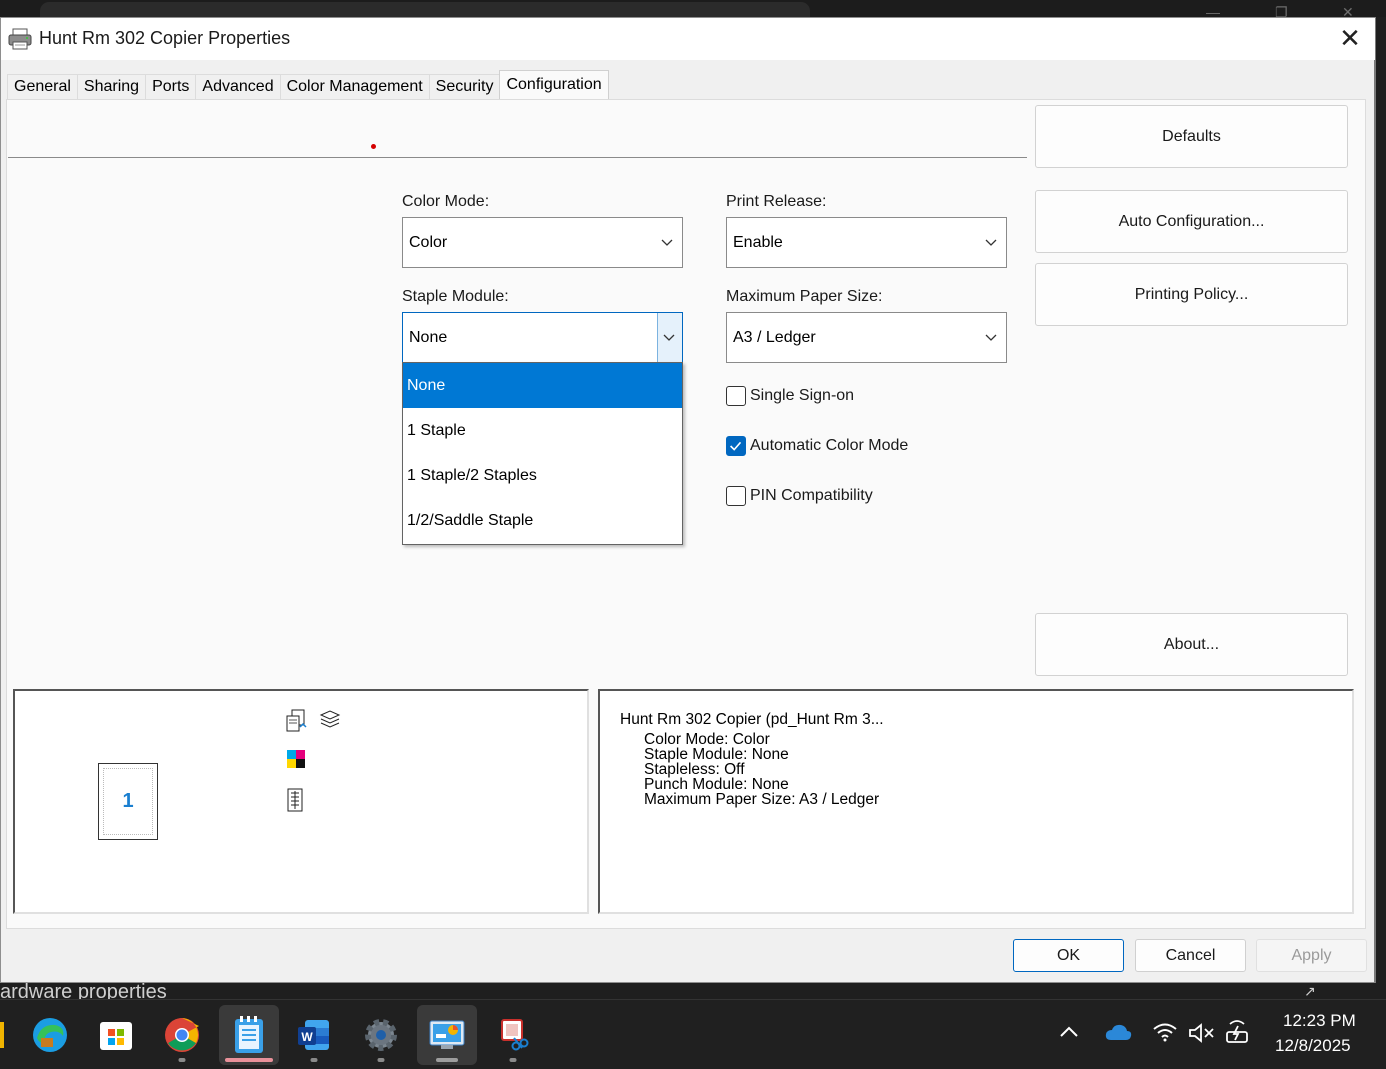 The height and width of the screenshot is (1069, 1386). I want to click on gear-icon, so click(381, 1035).